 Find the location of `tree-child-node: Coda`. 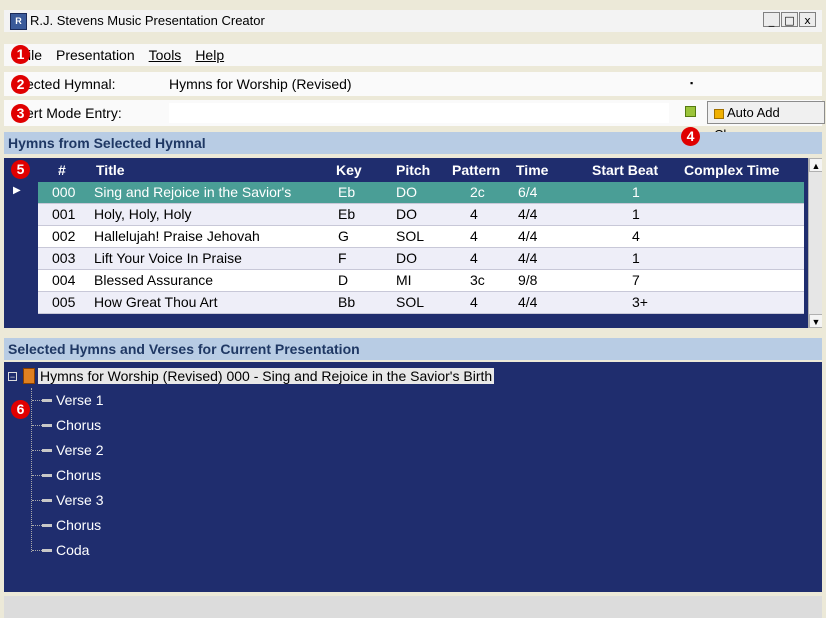

tree-child-node: Coda is located at coordinates (65, 550).